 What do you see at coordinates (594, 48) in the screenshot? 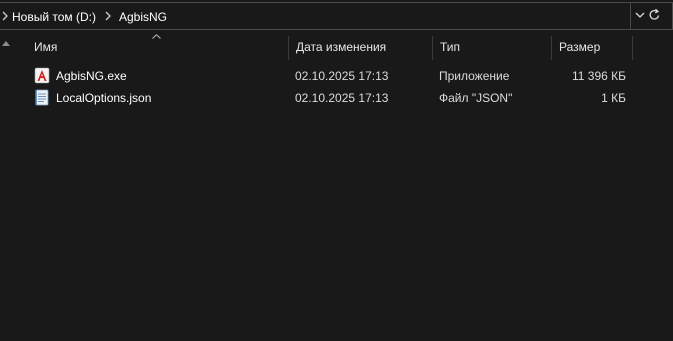
I see `column-header-size: Размер` at bounding box center [594, 48].